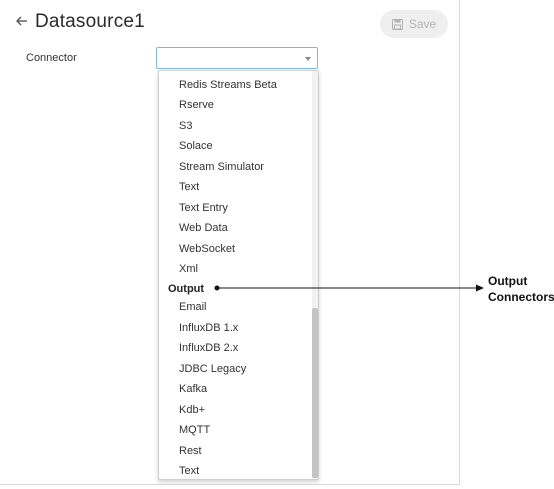 This screenshot has width=554, height=489. Describe the element at coordinates (349, 288) in the screenshot. I see `callout-arrow` at that location.